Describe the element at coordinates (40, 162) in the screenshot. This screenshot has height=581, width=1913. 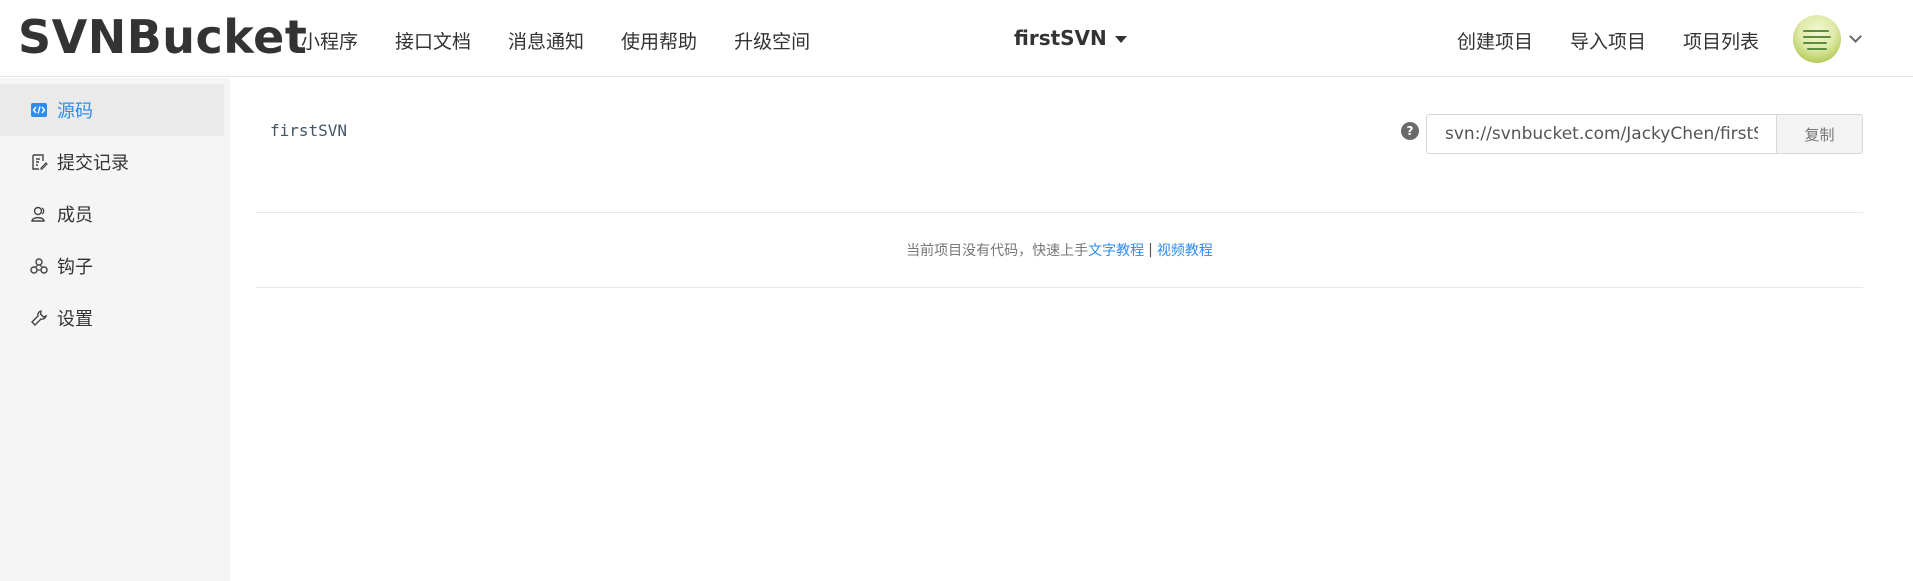
I see `commit-log-icon` at that location.